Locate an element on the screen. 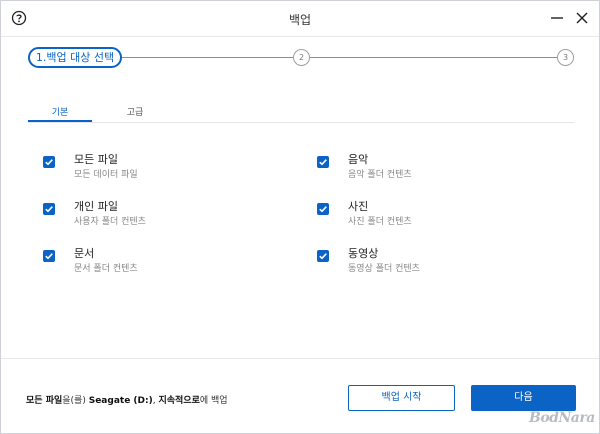 This screenshot has width=600, height=434. backup-summary: 모든 파일을(를) Seagate (D:), 지속적으로에 백업 is located at coordinates (127, 399).